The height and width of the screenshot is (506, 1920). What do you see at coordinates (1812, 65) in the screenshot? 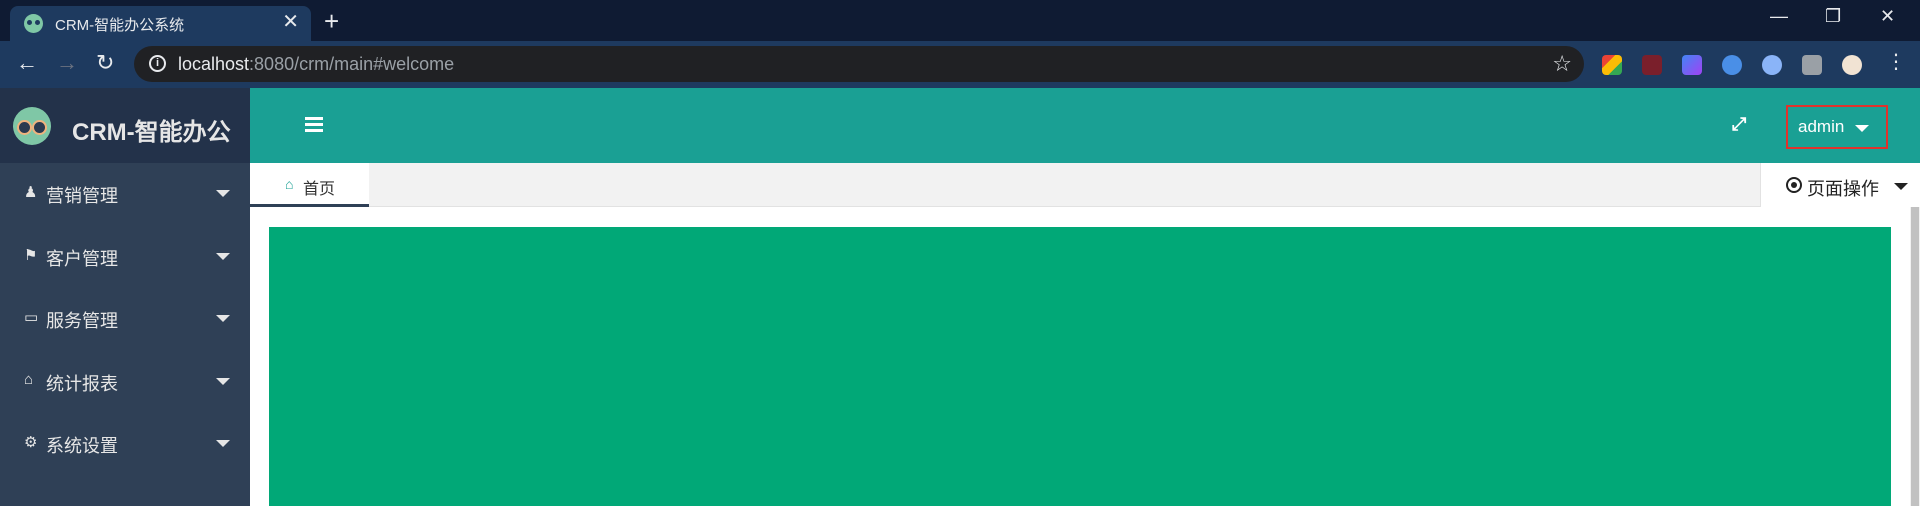
I see `extensions-puzzle-icon` at bounding box center [1812, 65].